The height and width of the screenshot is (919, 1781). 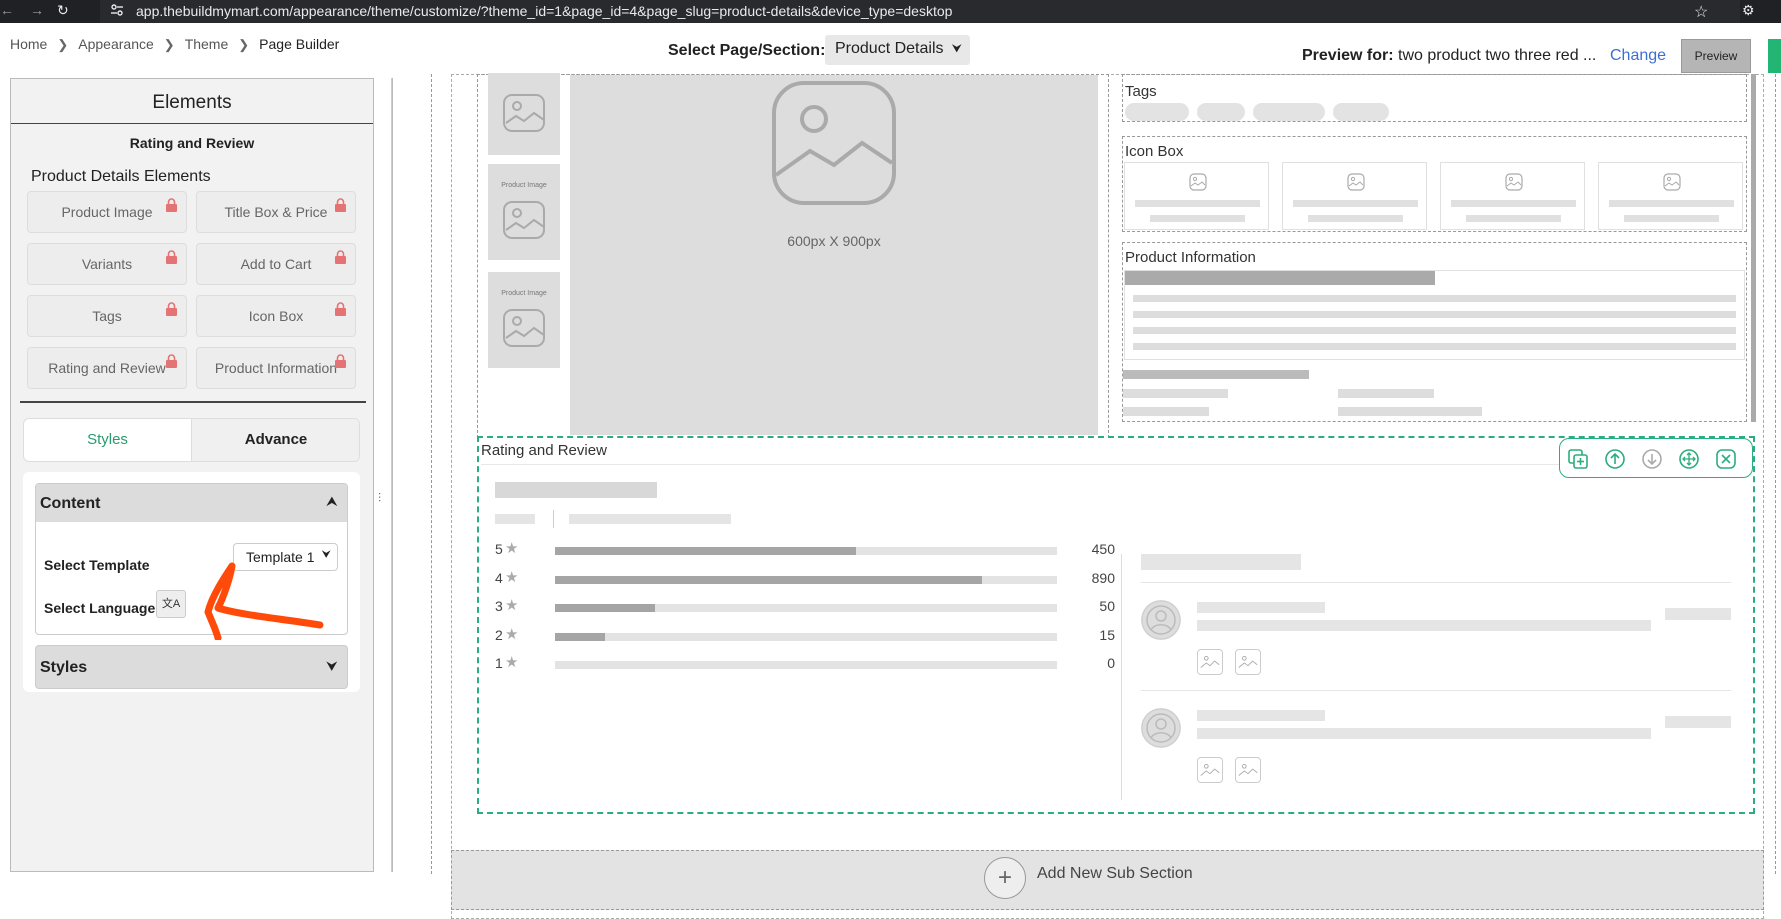 I want to click on element-card-variants: Variants, so click(x=107, y=264).